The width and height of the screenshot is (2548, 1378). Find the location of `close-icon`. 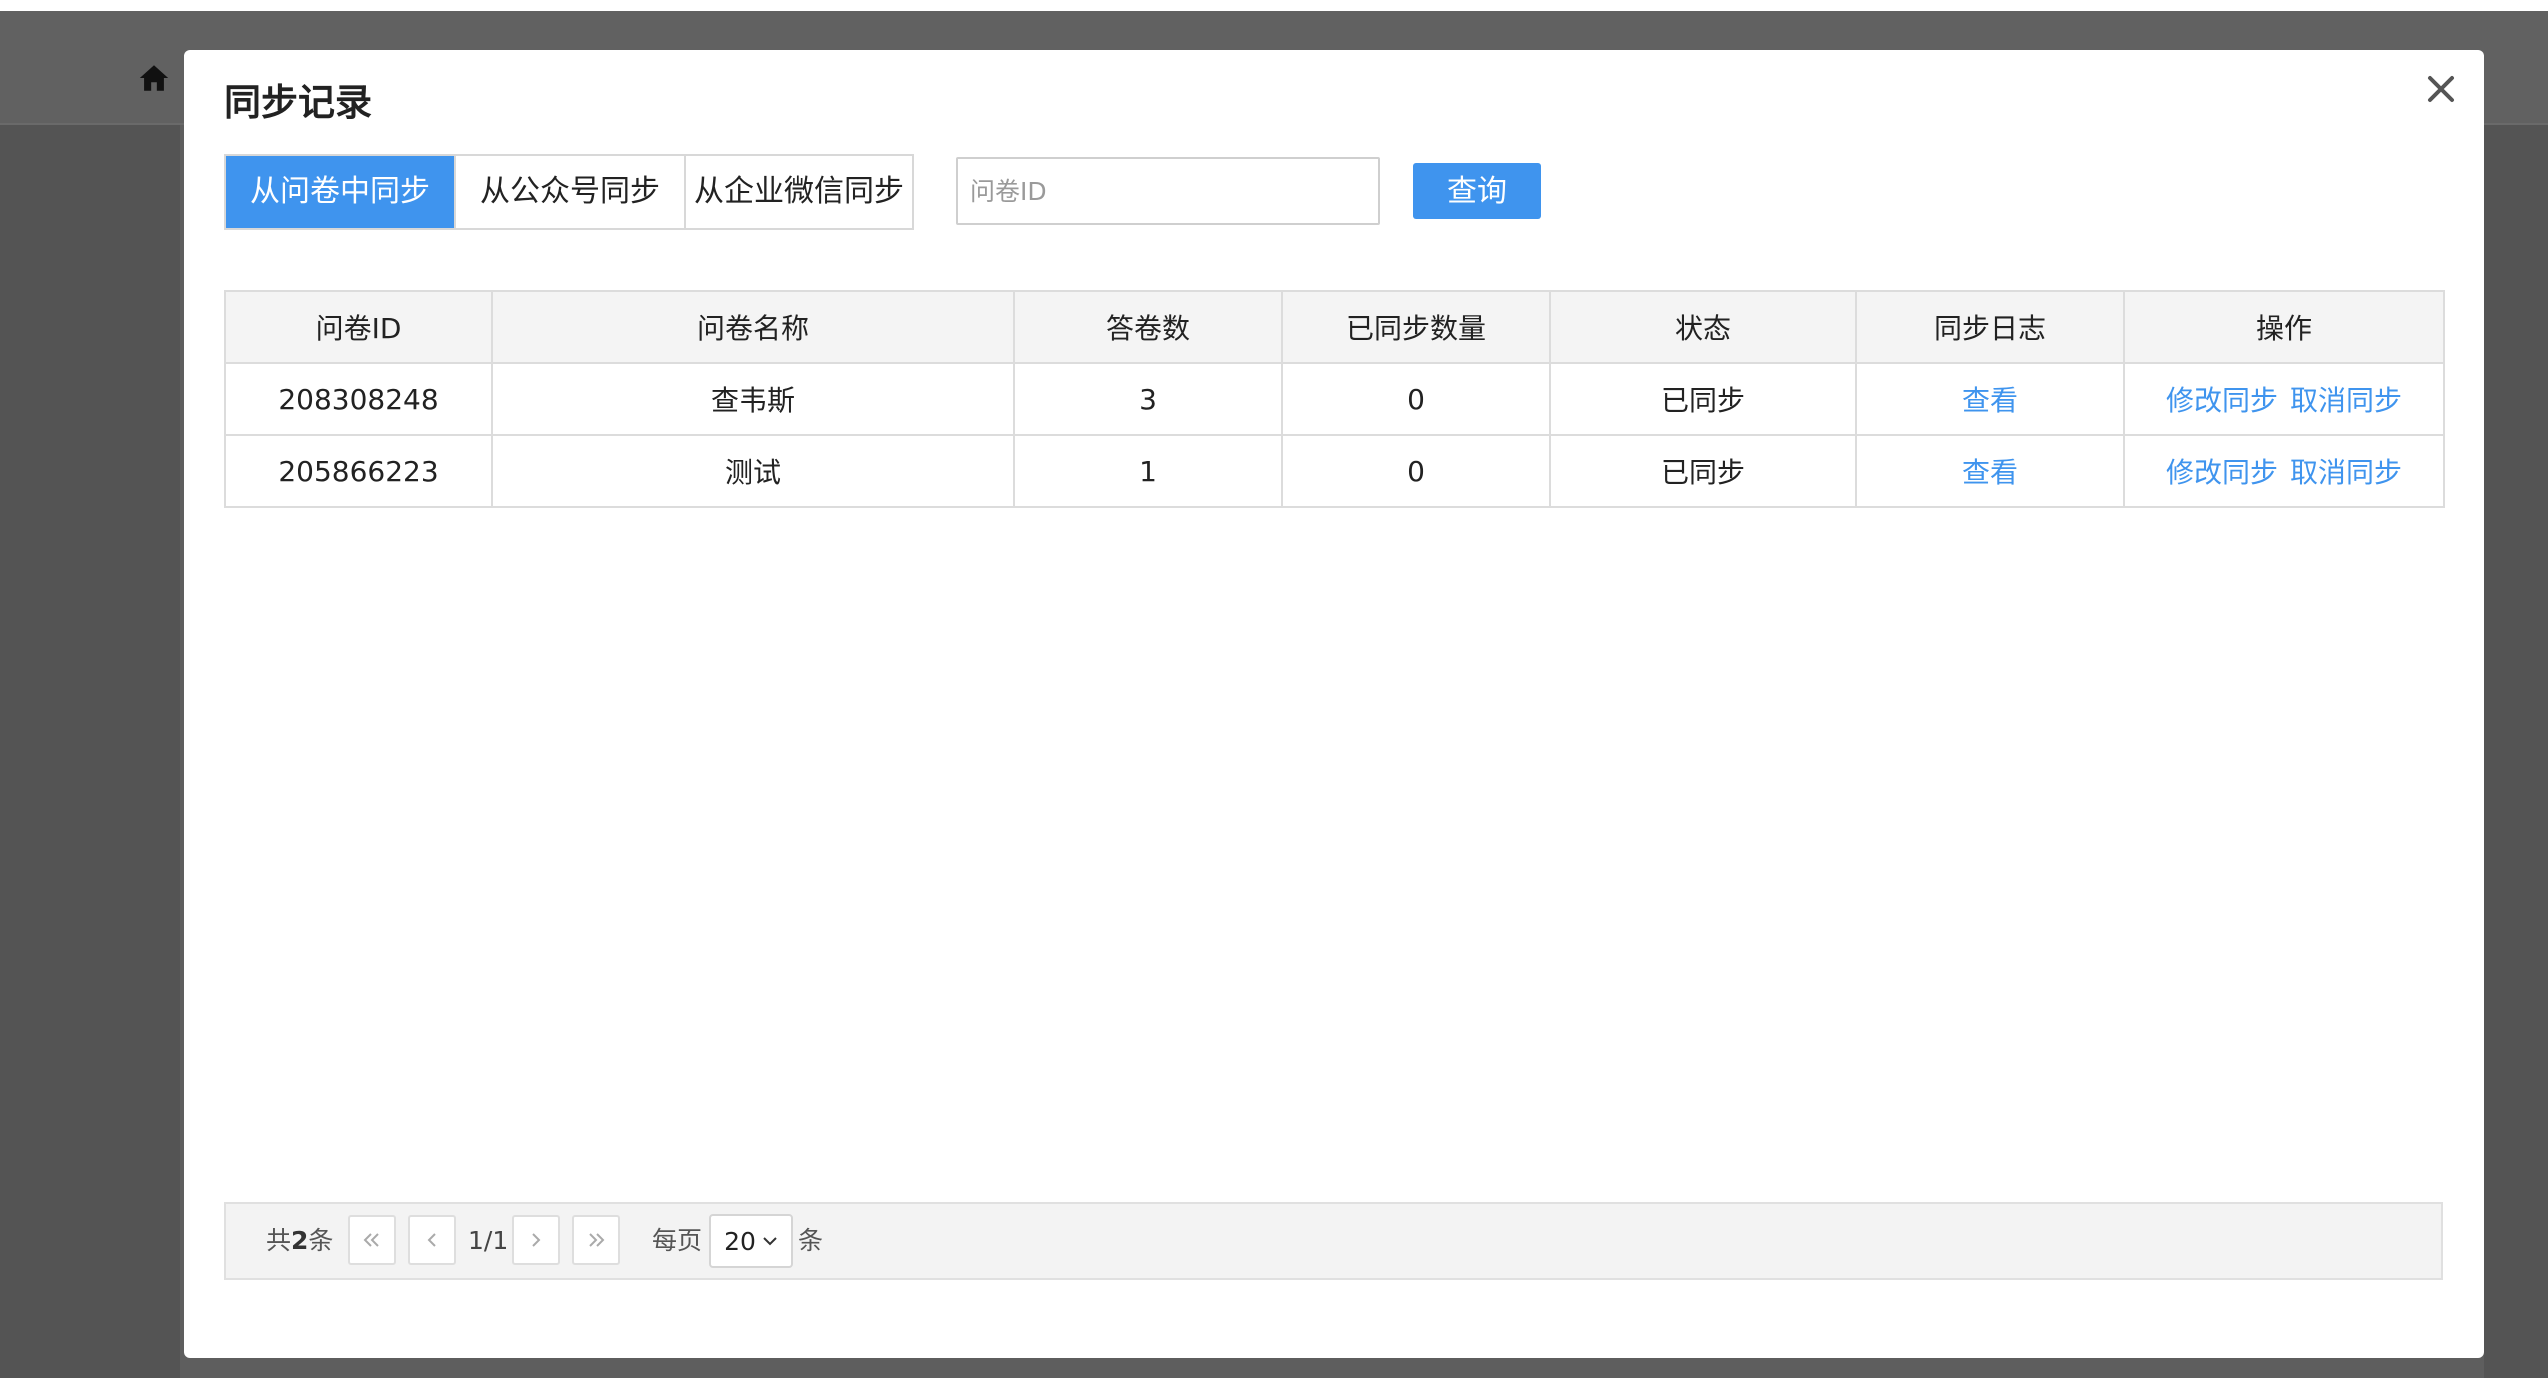

close-icon is located at coordinates (2441, 89).